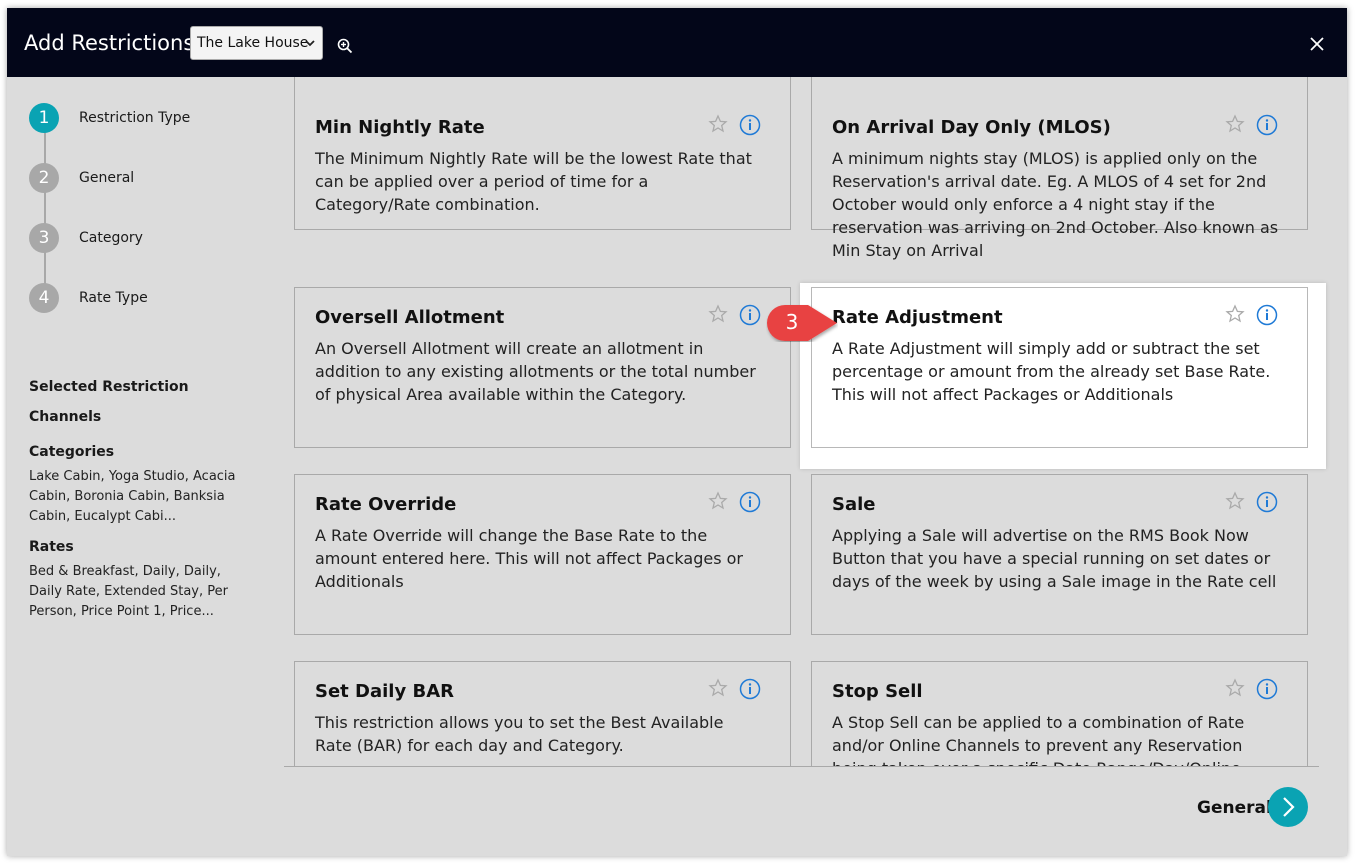  I want to click on step-restriction-type: 1 Restriction Type, so click(139, 119).